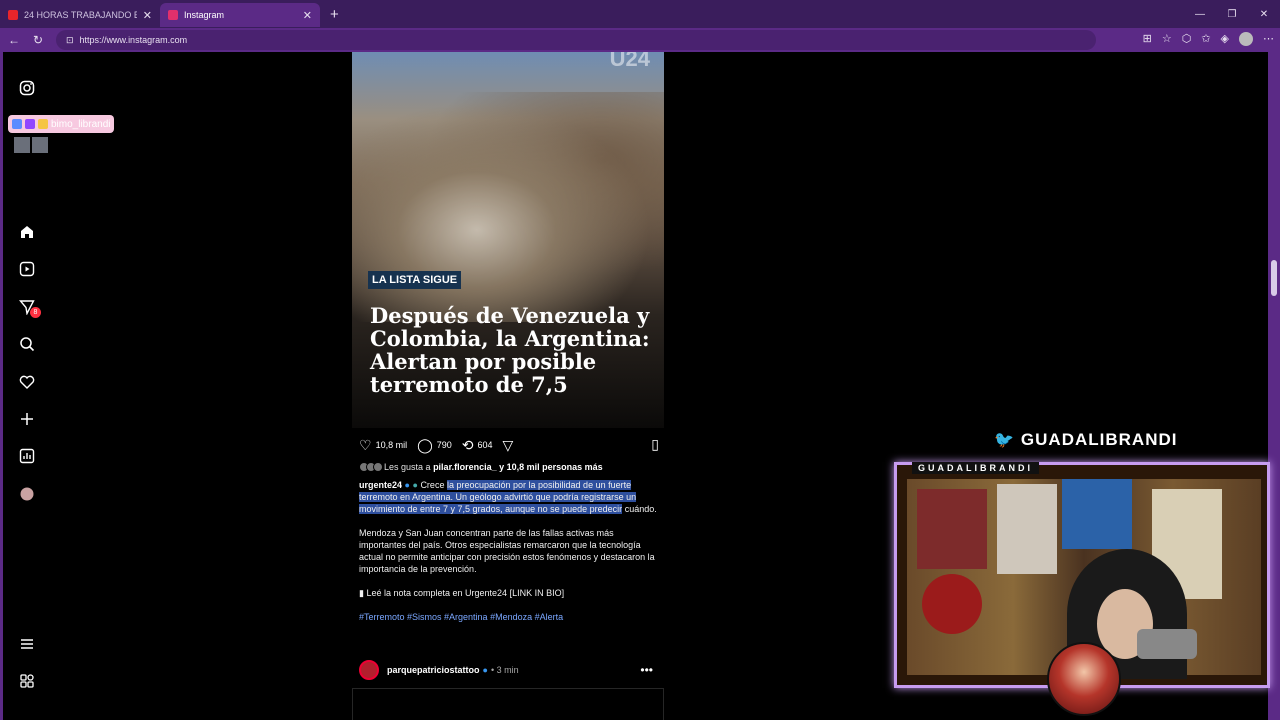 This screenshot has height=720, width=1280. I want to click on tab-instagram: Instagram ✕, so click(240, 15).